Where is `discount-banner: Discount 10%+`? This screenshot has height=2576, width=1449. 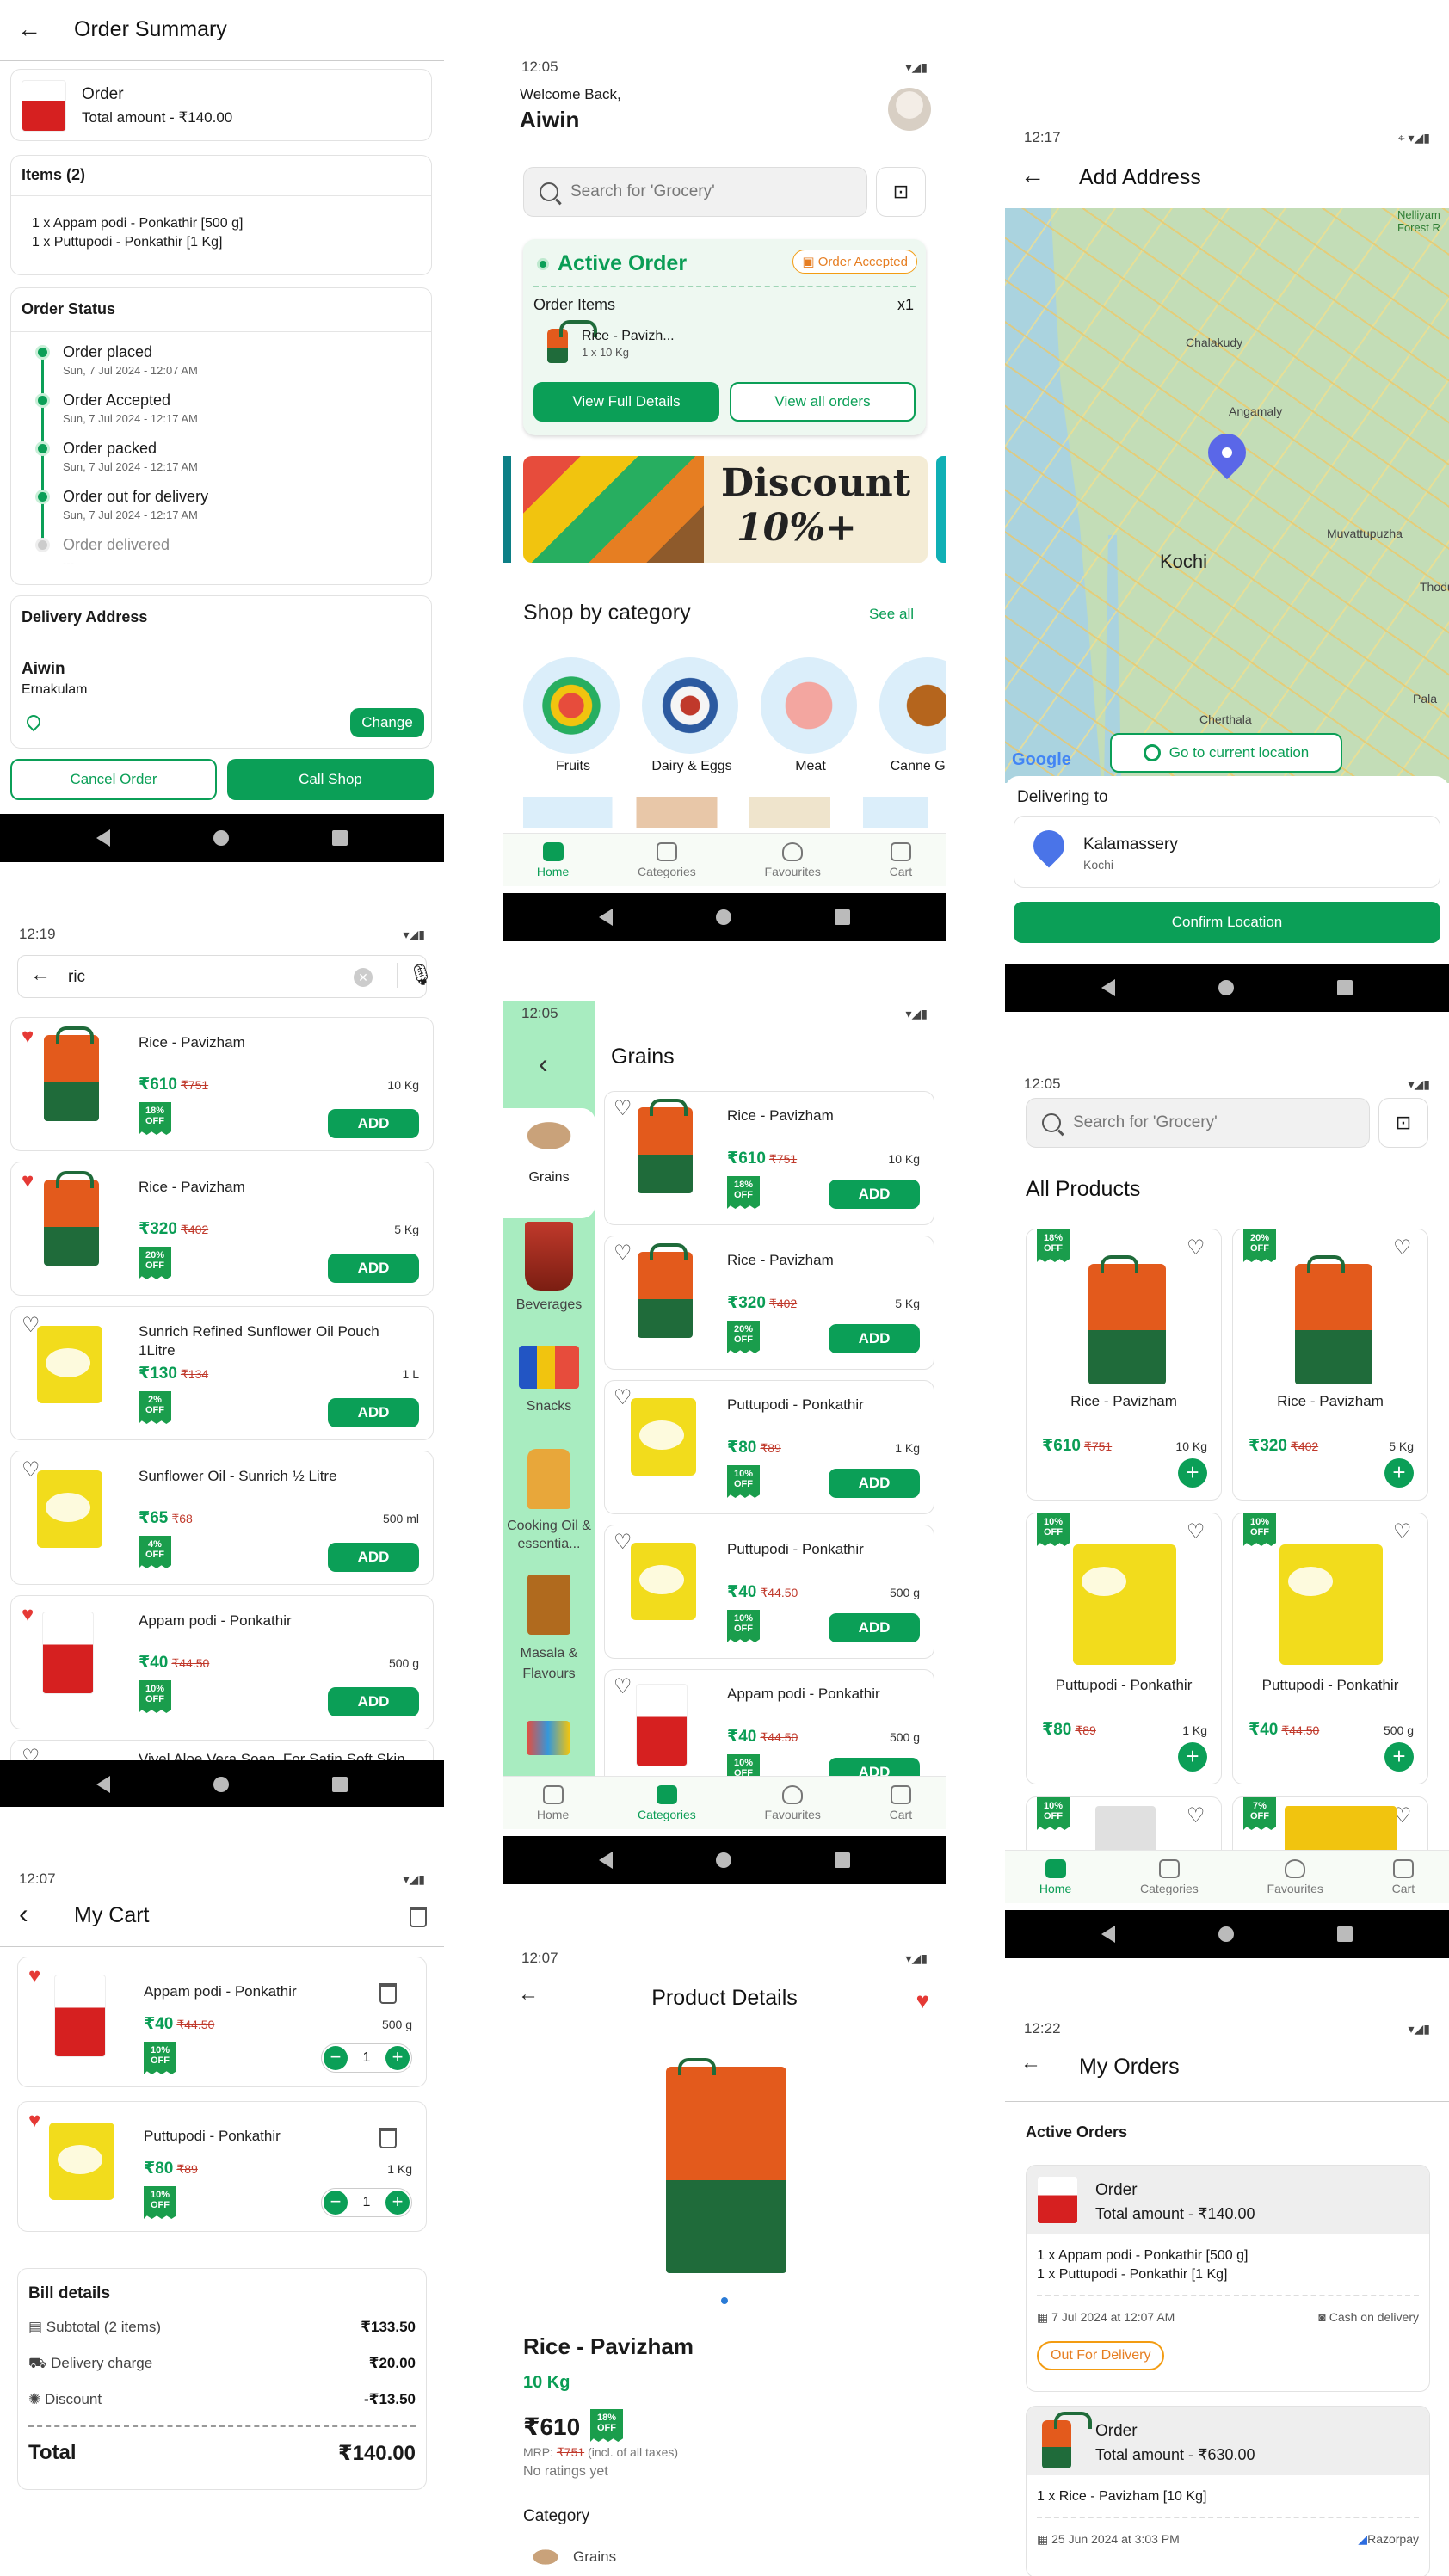 discount-banner: Discount 10%+ is located at coordinates (726, 510).